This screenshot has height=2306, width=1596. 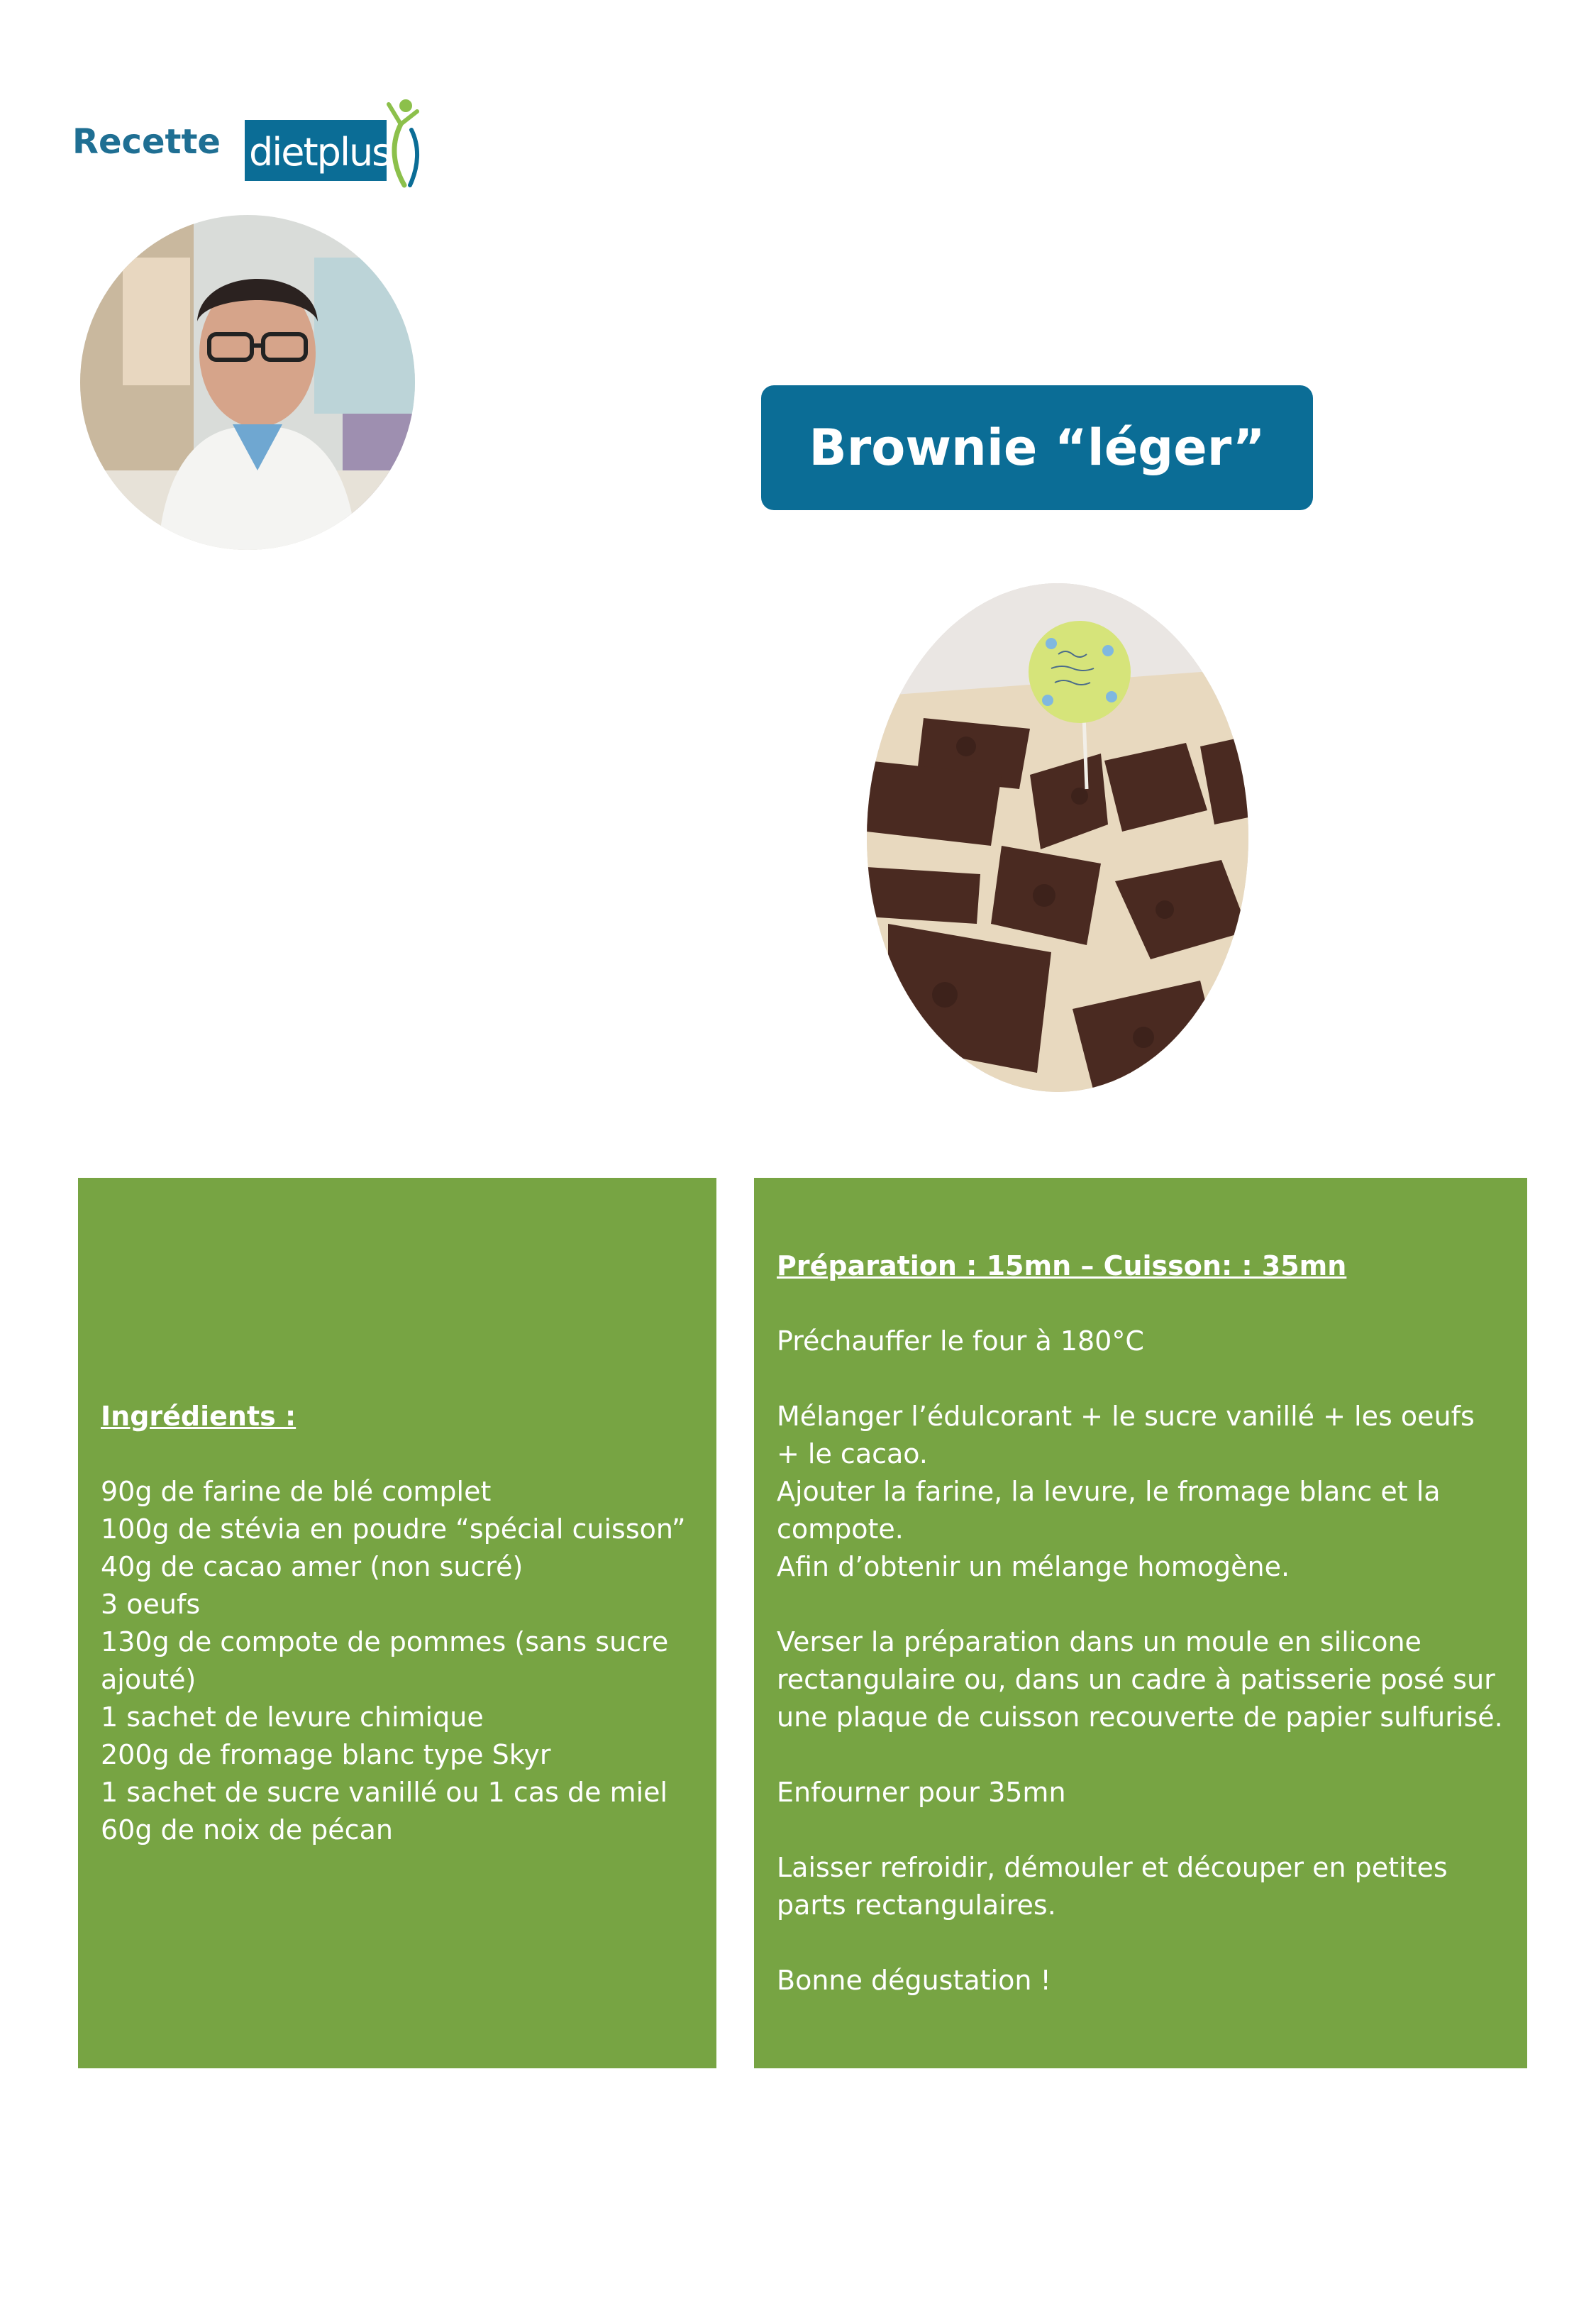 I want to click on logo-figure-icon, so click(x=403, y=143).